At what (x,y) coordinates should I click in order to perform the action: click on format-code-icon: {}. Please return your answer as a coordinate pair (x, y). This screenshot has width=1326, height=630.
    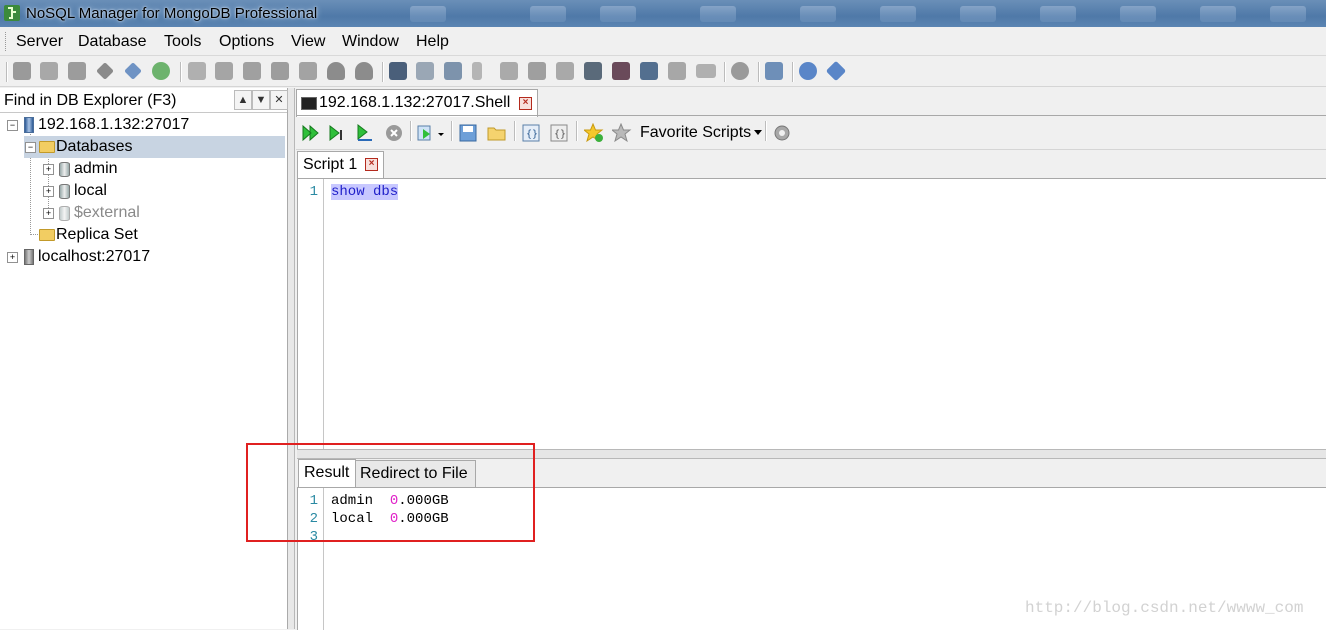
    Looking at the image, I should click on (531, 133).